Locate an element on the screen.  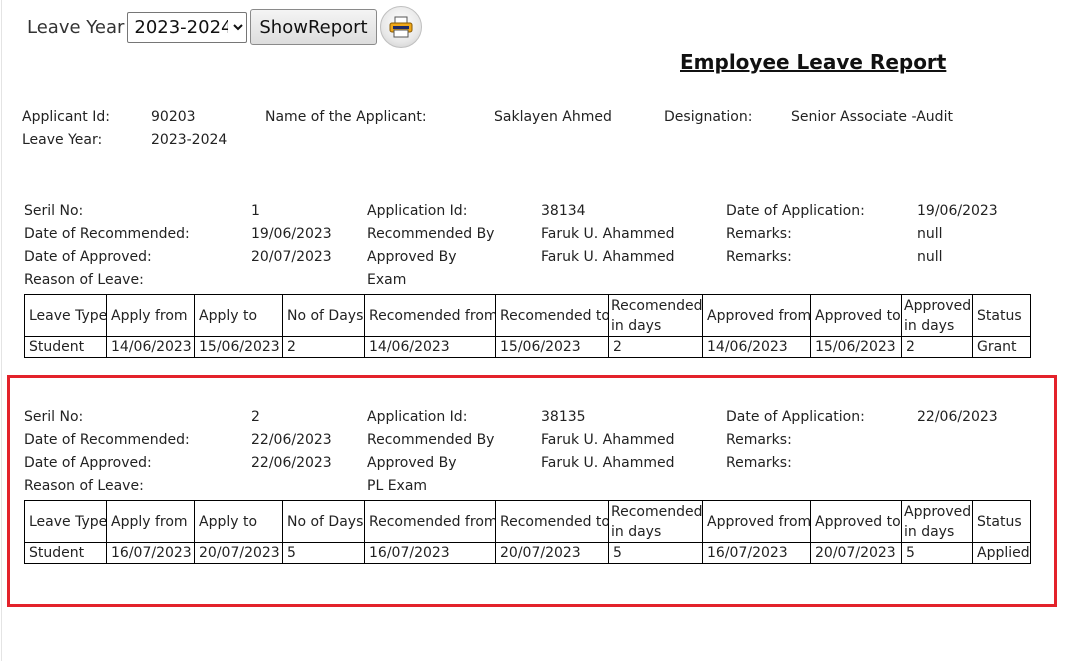
show-report-button: ShowReport is located at coordinates (313, 27).